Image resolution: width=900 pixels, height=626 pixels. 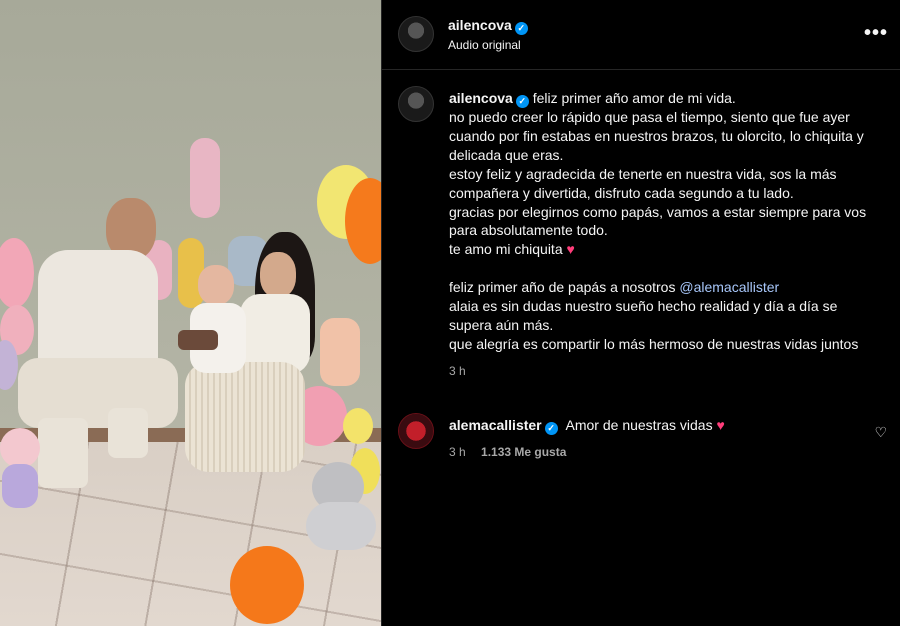 What do you see at coordinates (21, 470) in the screenshot?
I see `toy-pig` at bounding box center [21, 470].